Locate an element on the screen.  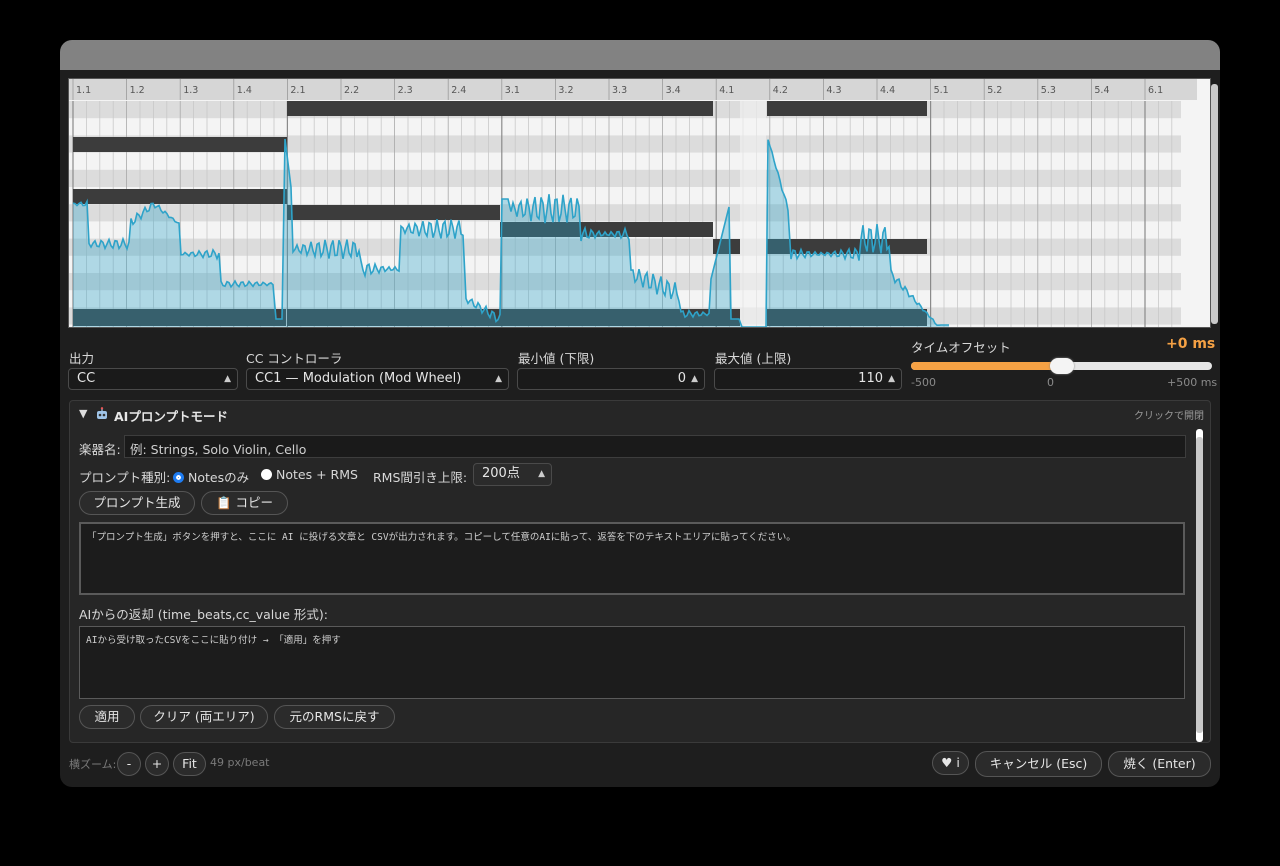
ruler-label: 4.3 is located at coordinates (833, 90).